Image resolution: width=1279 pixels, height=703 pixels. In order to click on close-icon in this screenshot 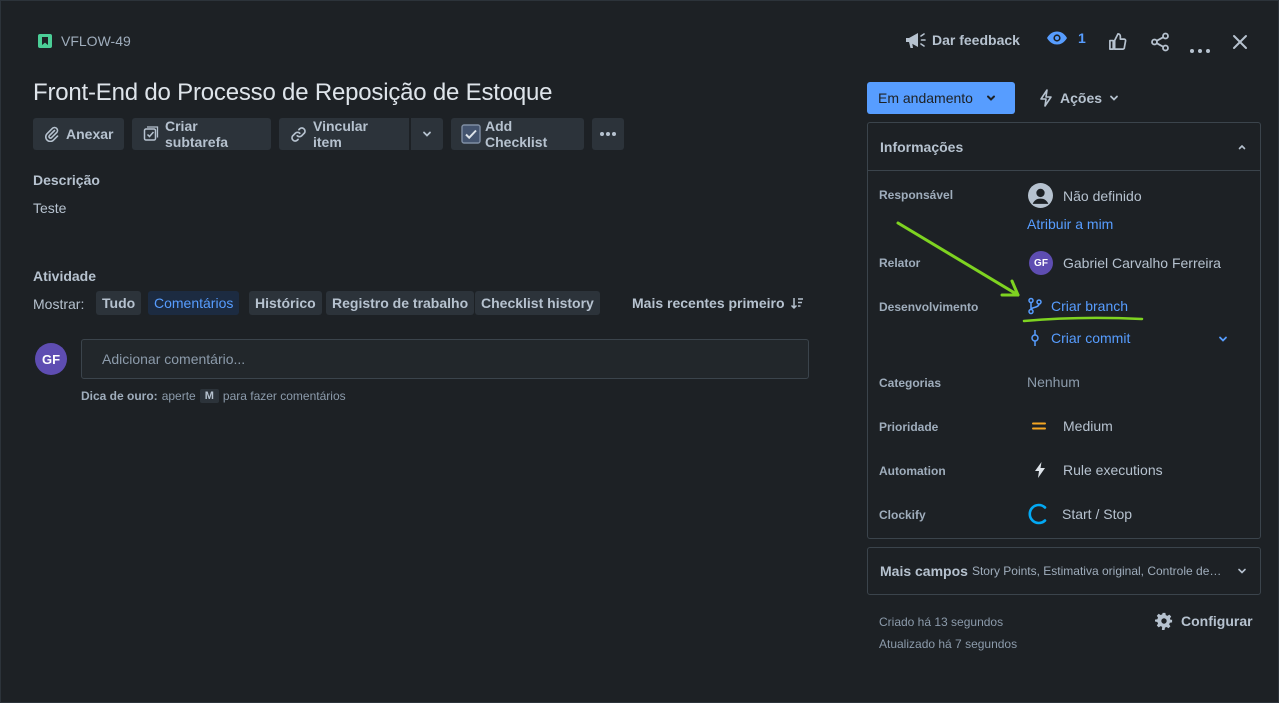, I will do `click(1240, 42)`.